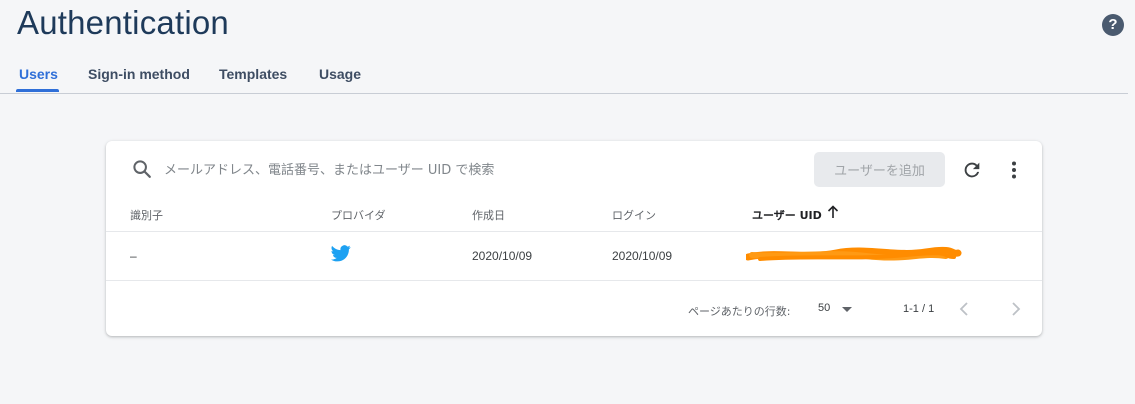 This screenshot has height=404, width=1135. What do you see at coordinates (502, 256) in the screenshot?
I see `cell-created: 2020/10/09` at bounding box center [502, 256].